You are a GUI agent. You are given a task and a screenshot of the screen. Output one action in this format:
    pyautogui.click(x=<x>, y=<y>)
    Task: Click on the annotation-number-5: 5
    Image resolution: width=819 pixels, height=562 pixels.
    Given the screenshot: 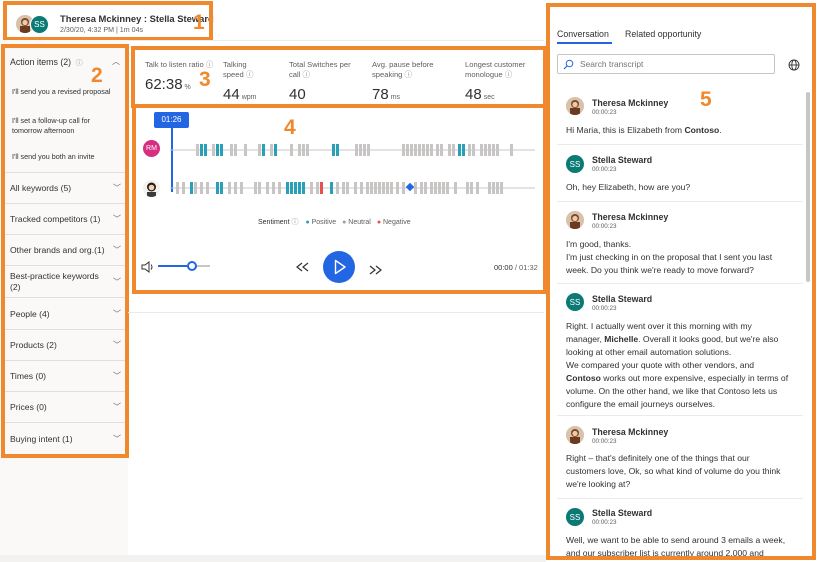 What is the action you would take?
    pyautogui.click(x=706, y=99)
    